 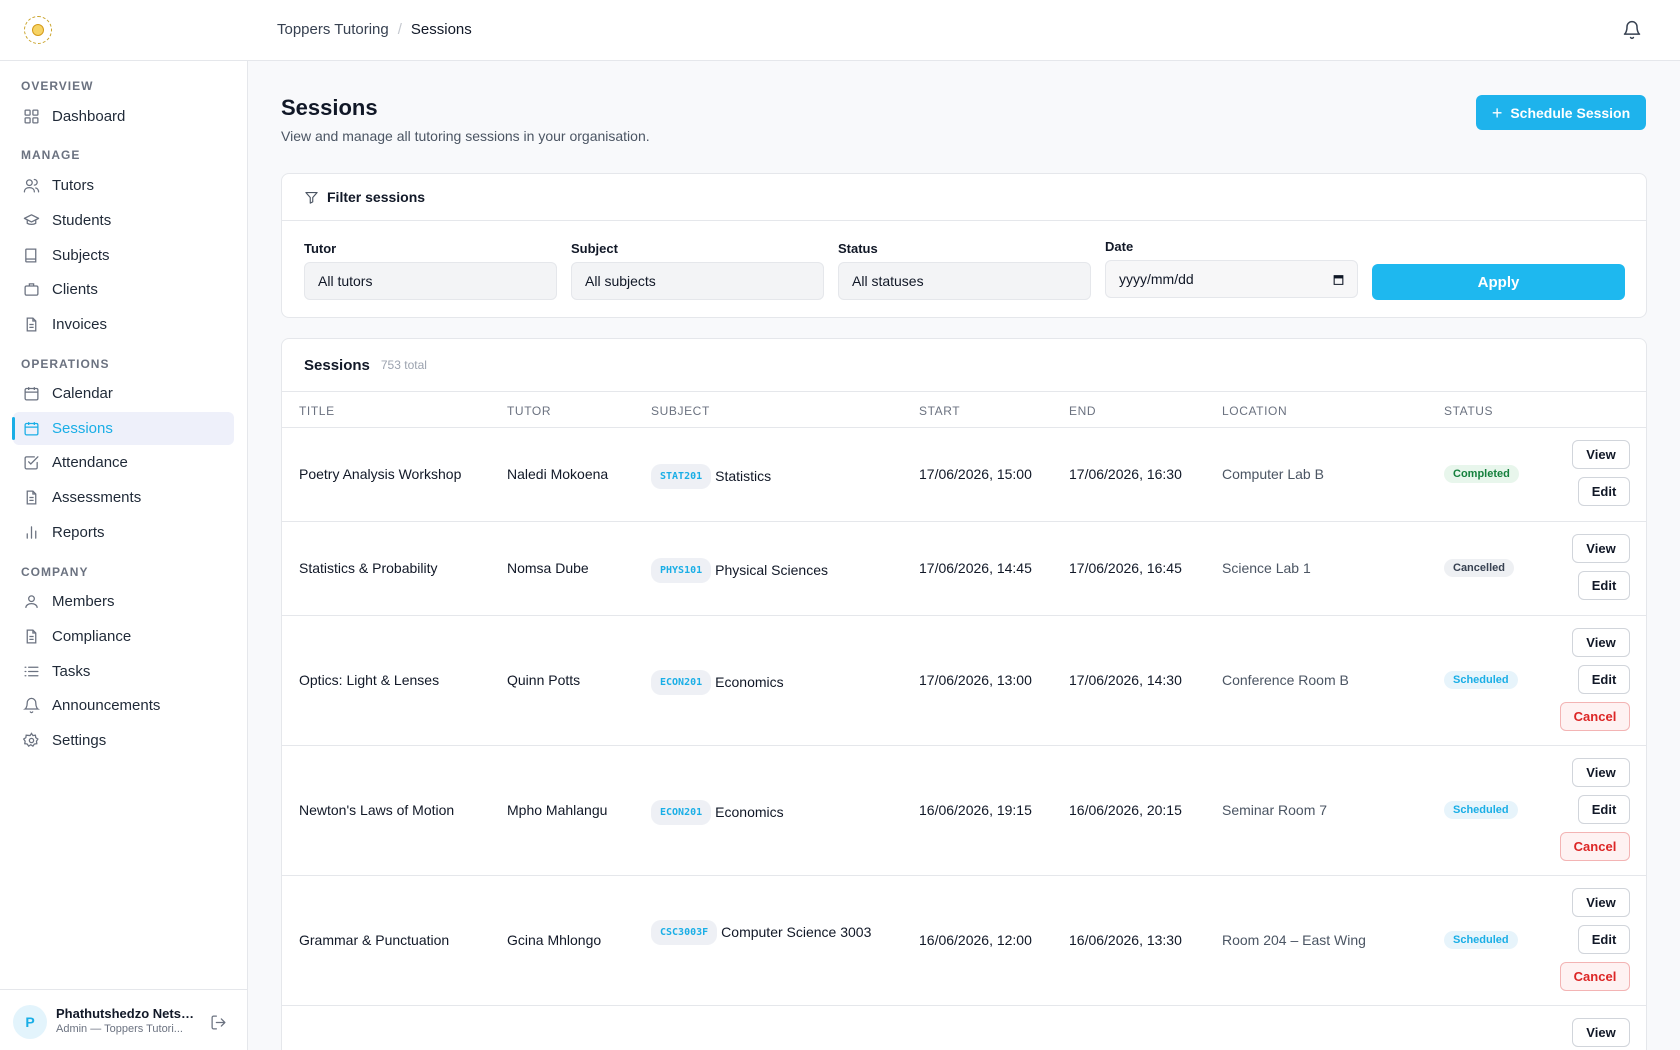 What do you see at coordinates (1125, 680) in the screenshot?
I see `session-end: 17/06/2026, 14:30` at bounding box center [1125, 680].